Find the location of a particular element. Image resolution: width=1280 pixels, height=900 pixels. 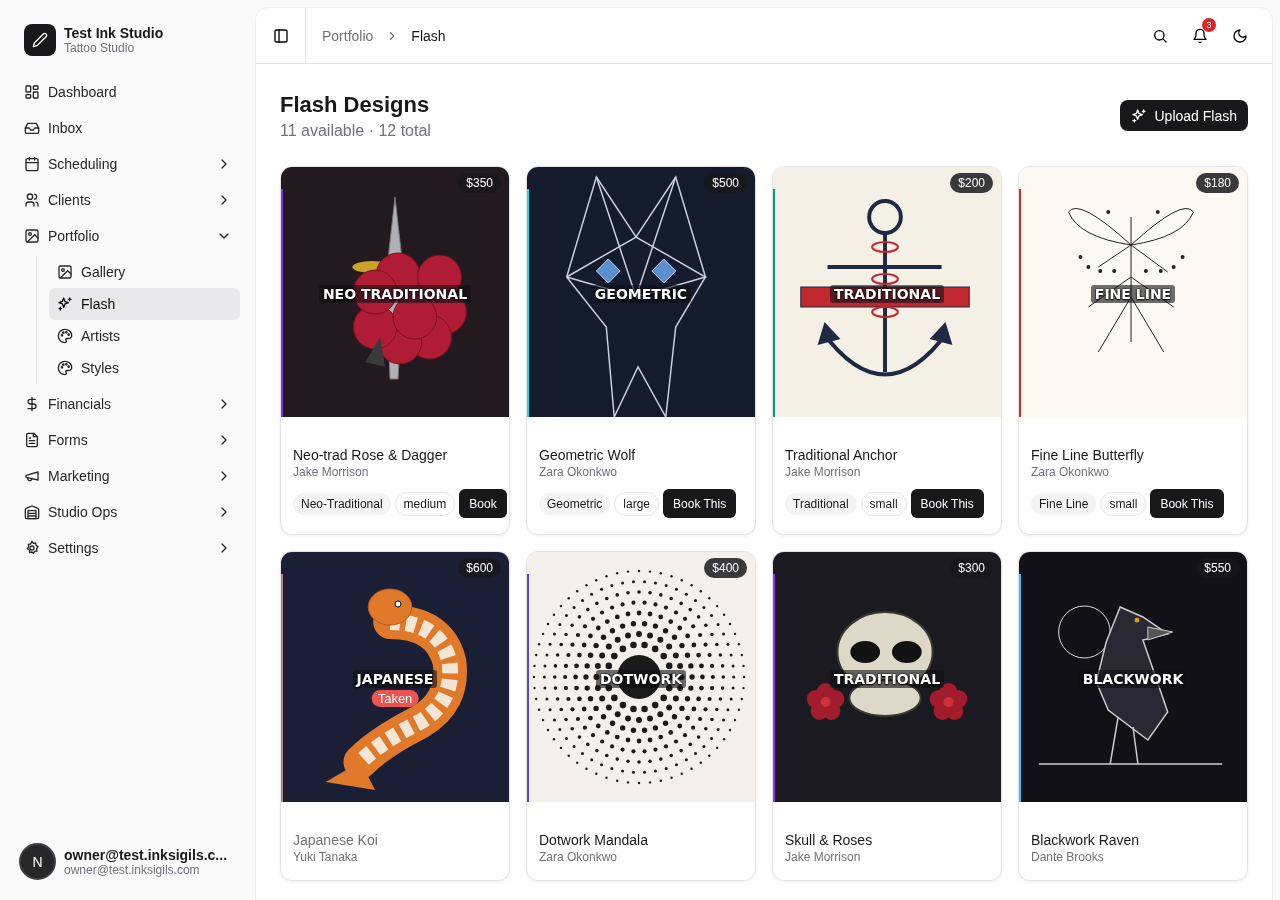

artist-name: Yuki Tanaka is located at coordinates (326, 857).